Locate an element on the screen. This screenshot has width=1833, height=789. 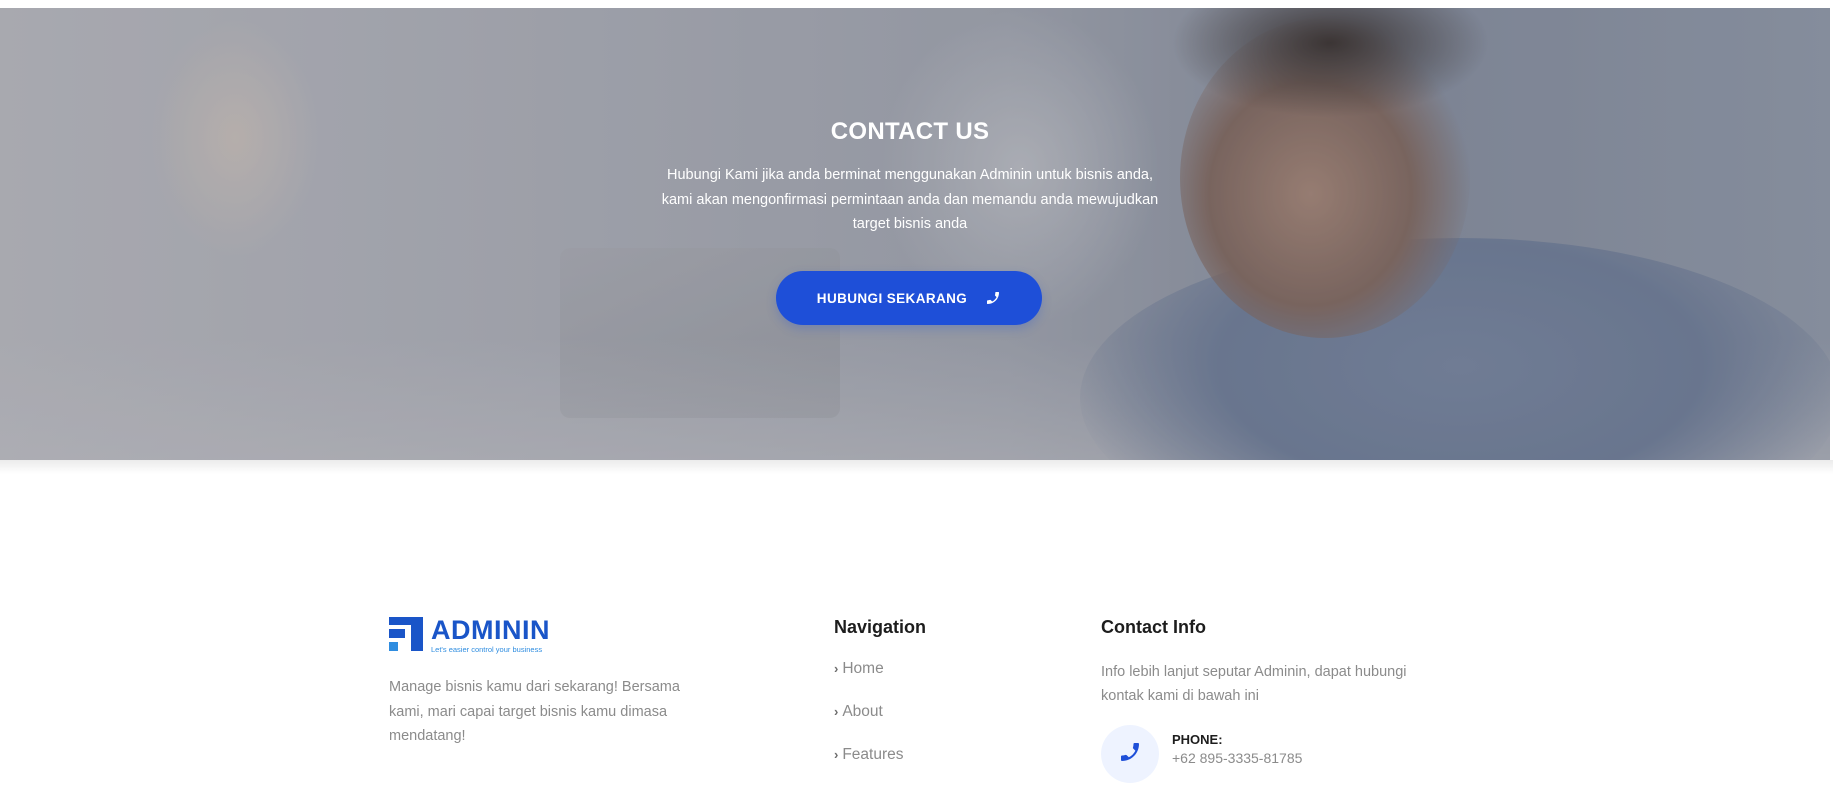
phone-icon-circle is located at coordinates (1130, 754).